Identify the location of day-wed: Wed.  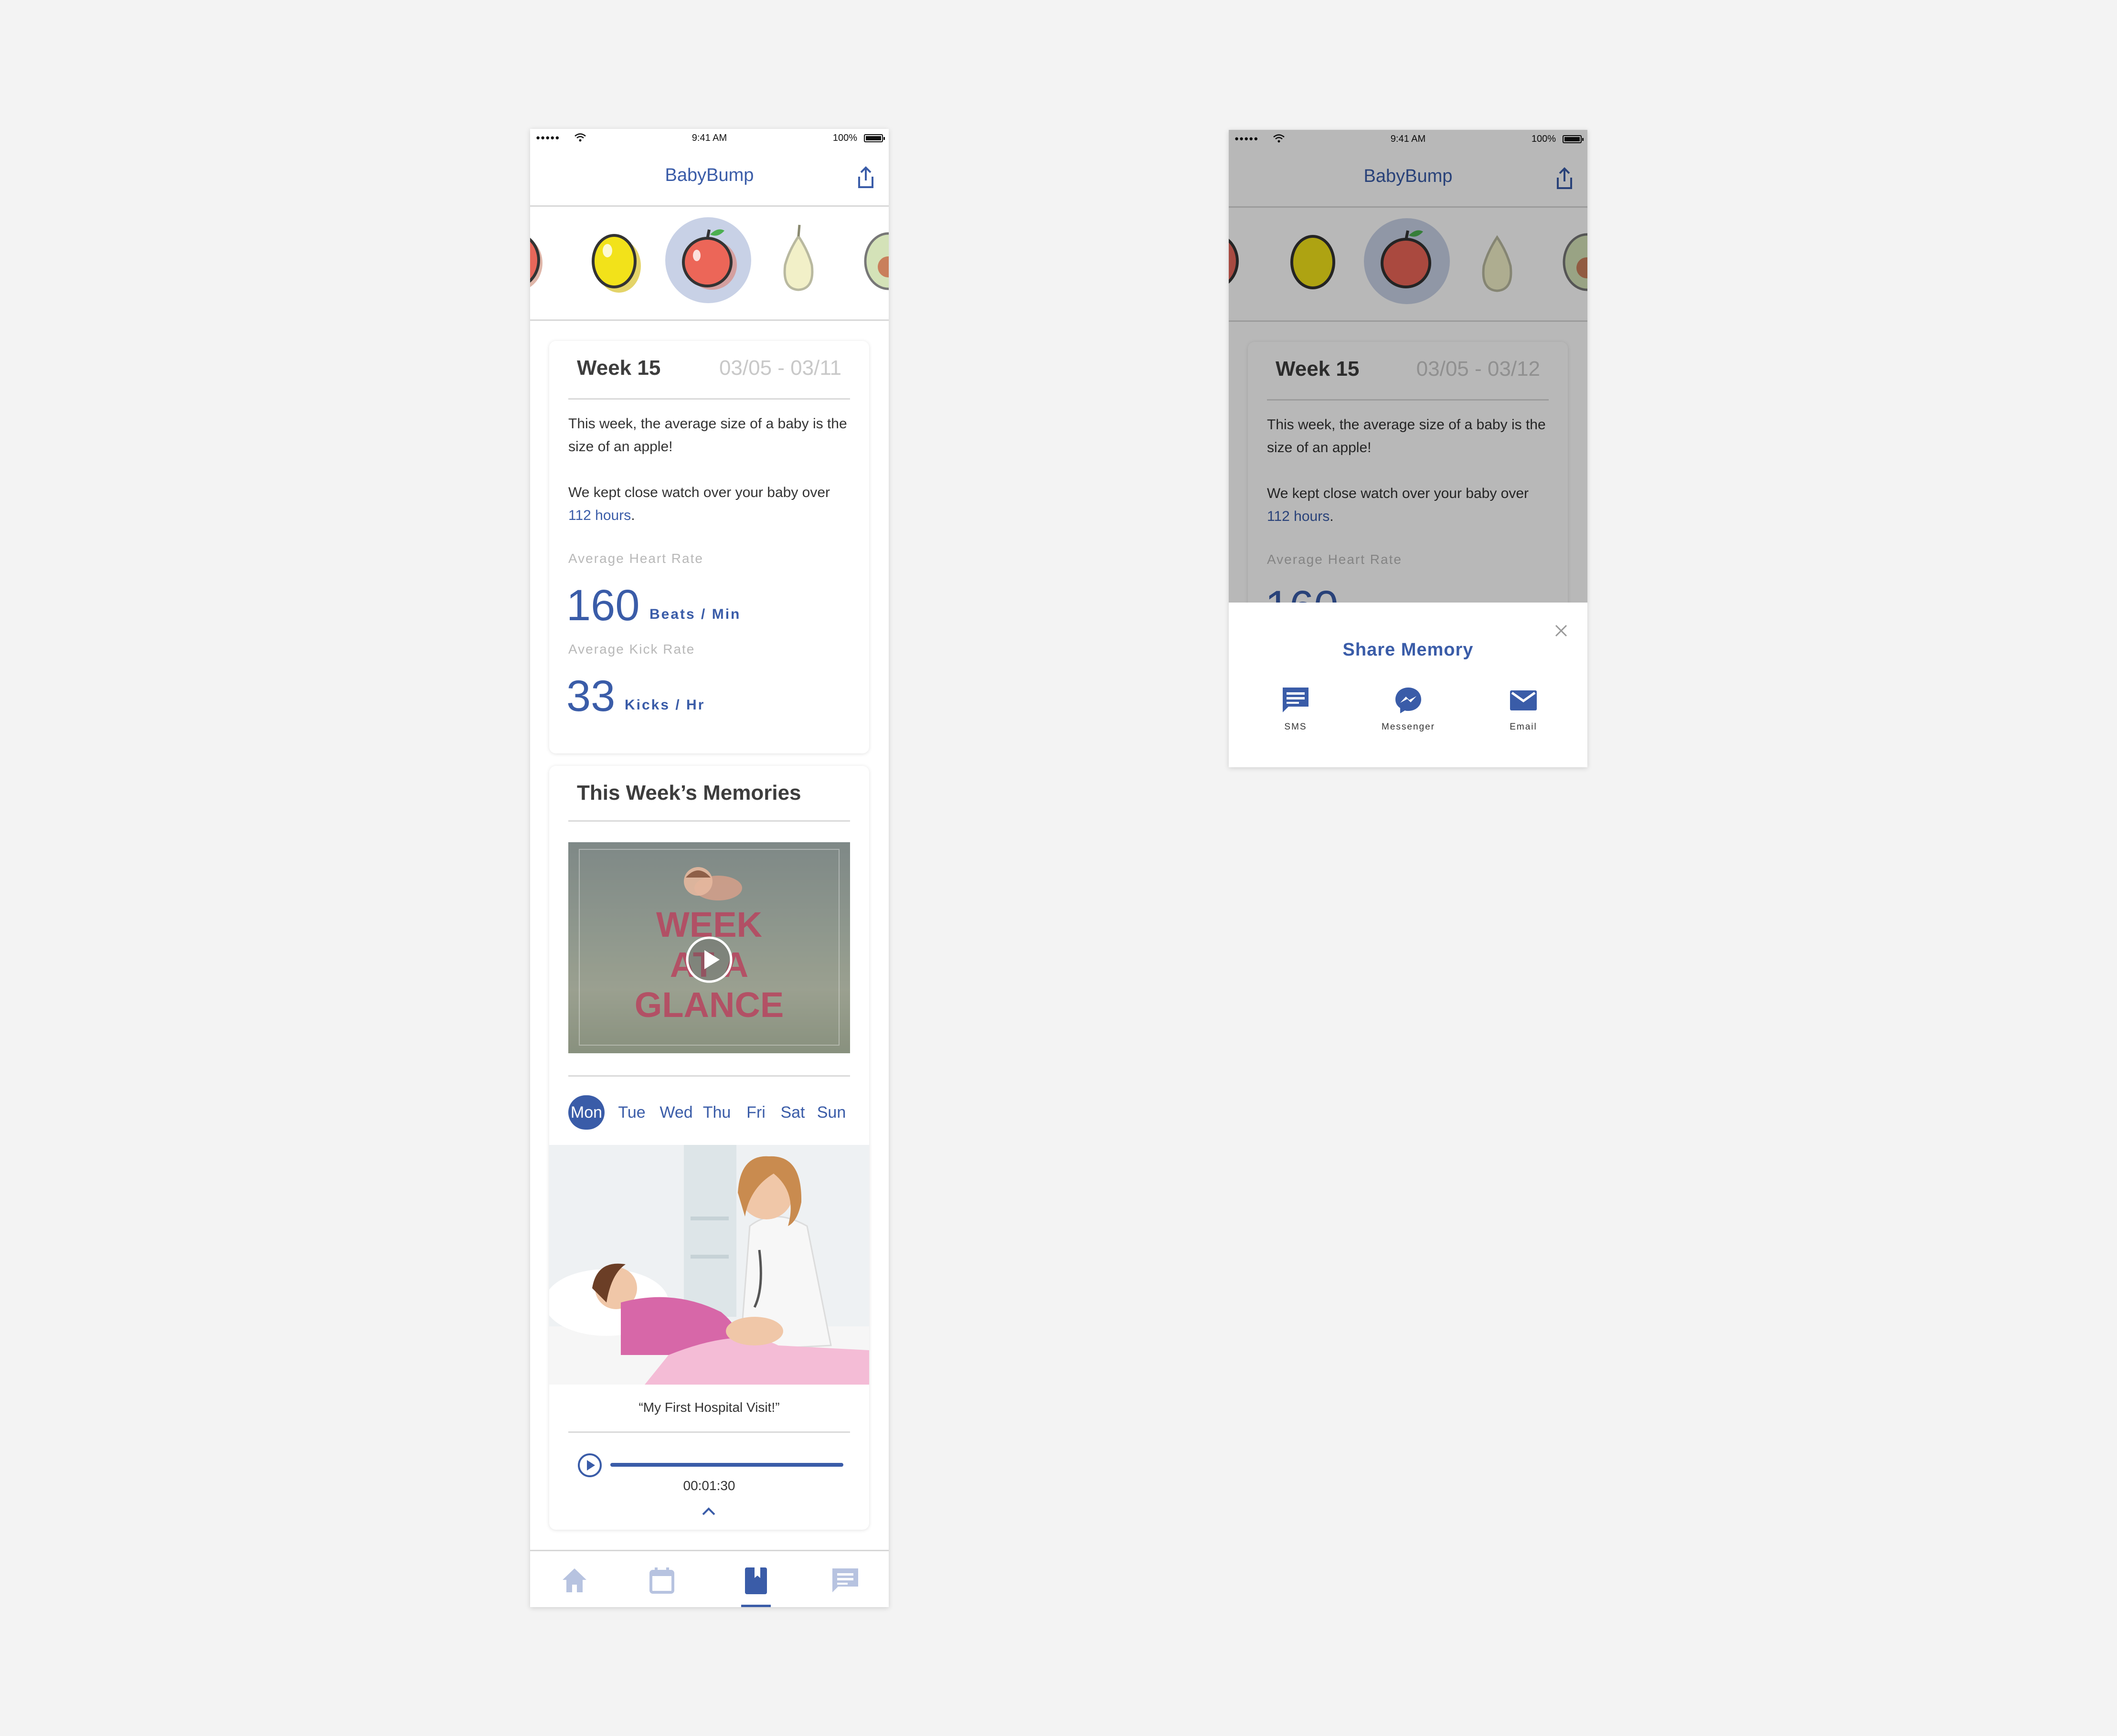
(676, 1112).